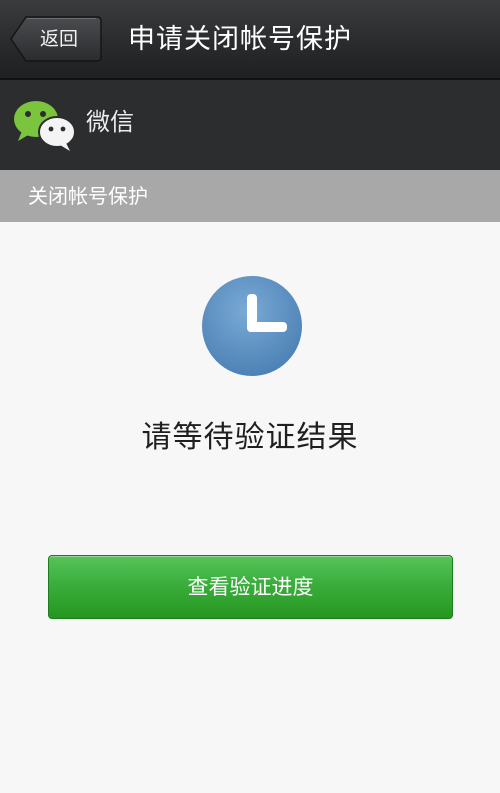  I want to click on section-label: 关闭帐号保护, so click(88, 196).